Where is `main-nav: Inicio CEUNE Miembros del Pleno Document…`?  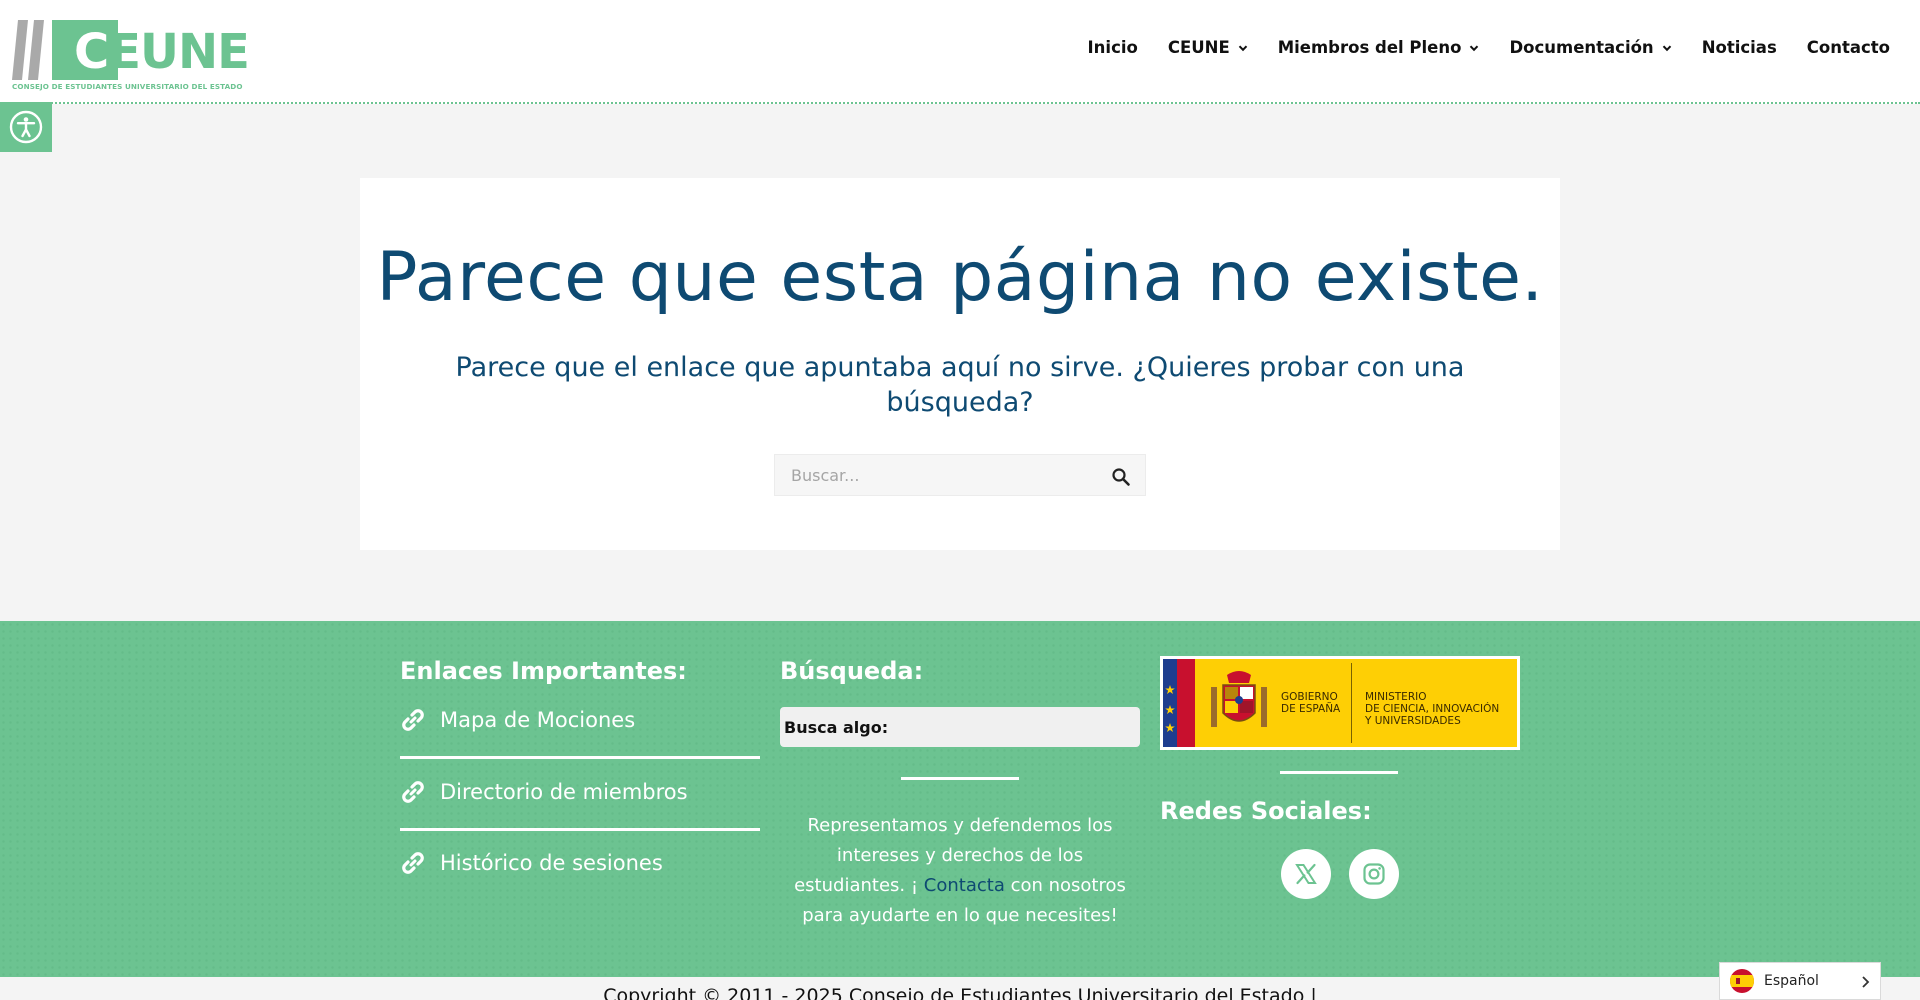 main-nav: Inicio CEUNE Miembros del Pleno Document… is located at coordinates (1474, 47).